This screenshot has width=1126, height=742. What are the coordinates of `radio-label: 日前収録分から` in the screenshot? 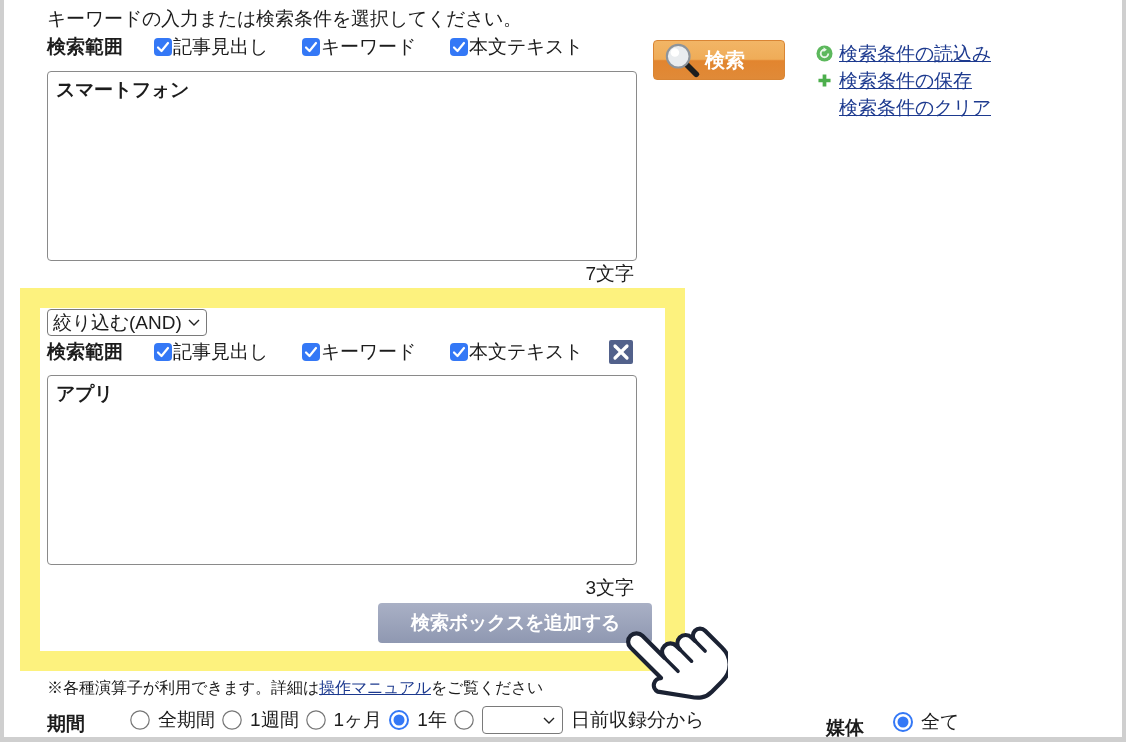 It's located at (637, 720).